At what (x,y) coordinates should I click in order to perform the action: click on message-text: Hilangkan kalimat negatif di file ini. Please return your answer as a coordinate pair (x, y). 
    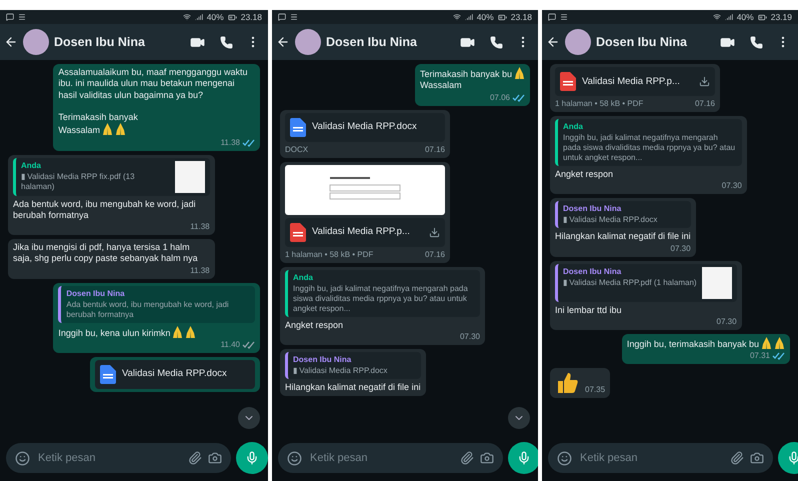
    Looking at the image, I should click on (353, 387).